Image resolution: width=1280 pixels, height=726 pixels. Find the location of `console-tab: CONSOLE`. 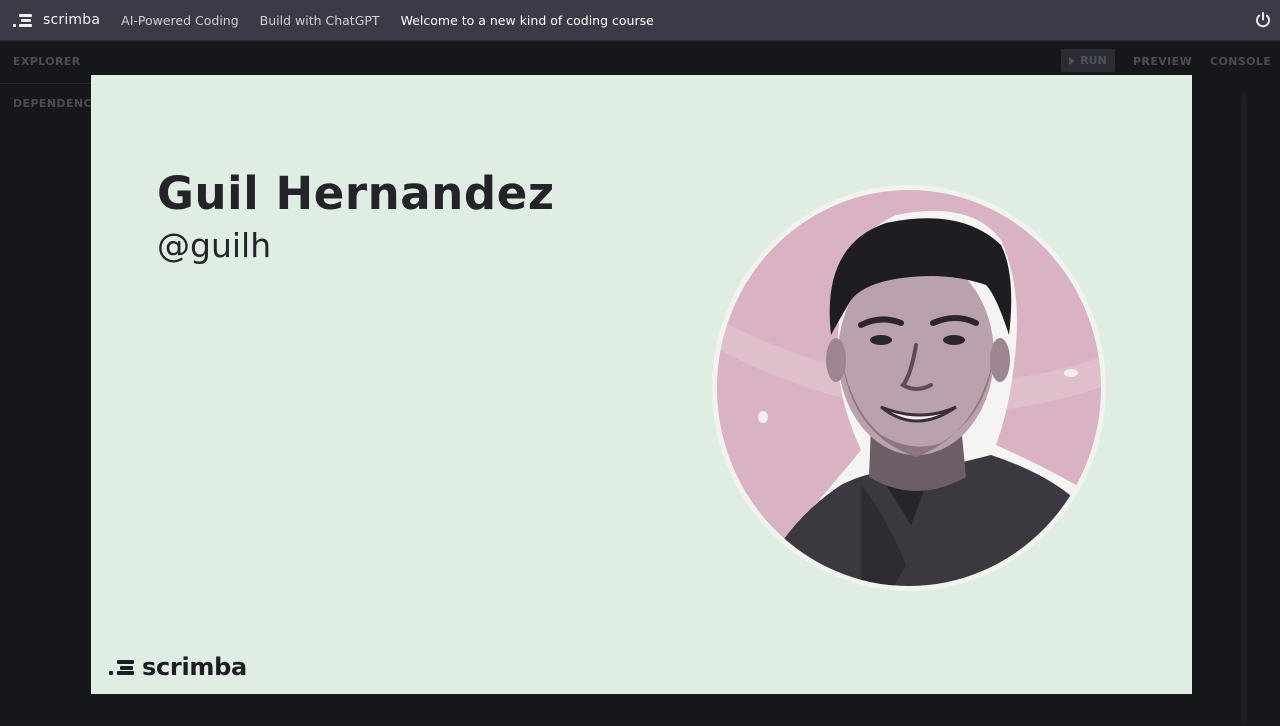

console-tab: CONSOLE is located at coordinates (1240, 61).